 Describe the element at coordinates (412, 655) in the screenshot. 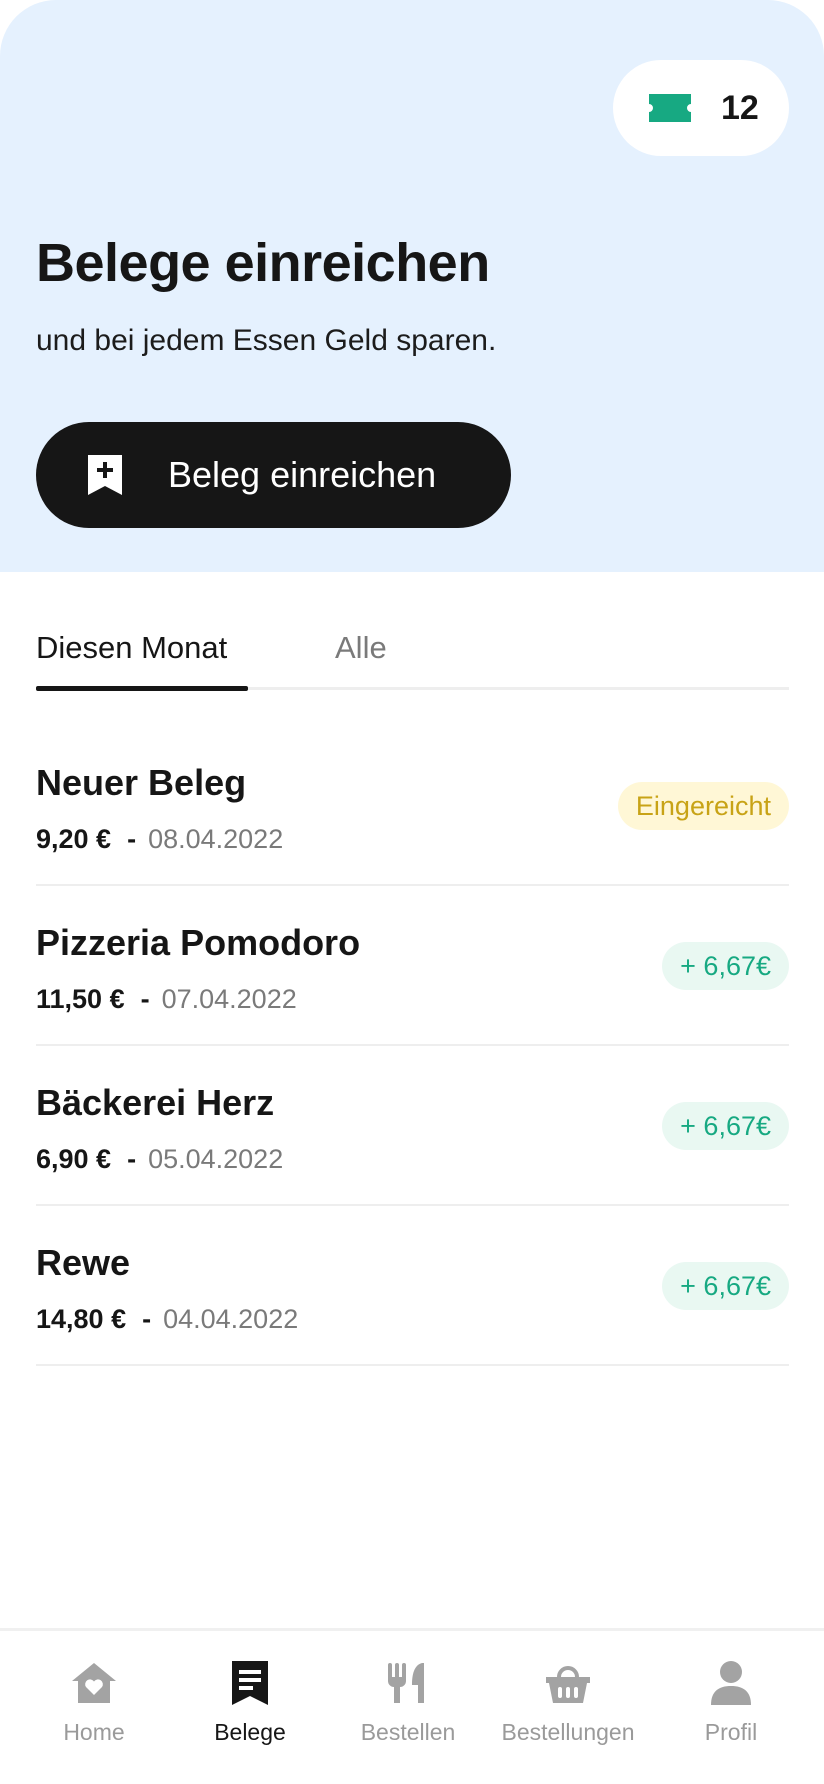

I see `period-tabs: Diesen Monat Alle` at that location.